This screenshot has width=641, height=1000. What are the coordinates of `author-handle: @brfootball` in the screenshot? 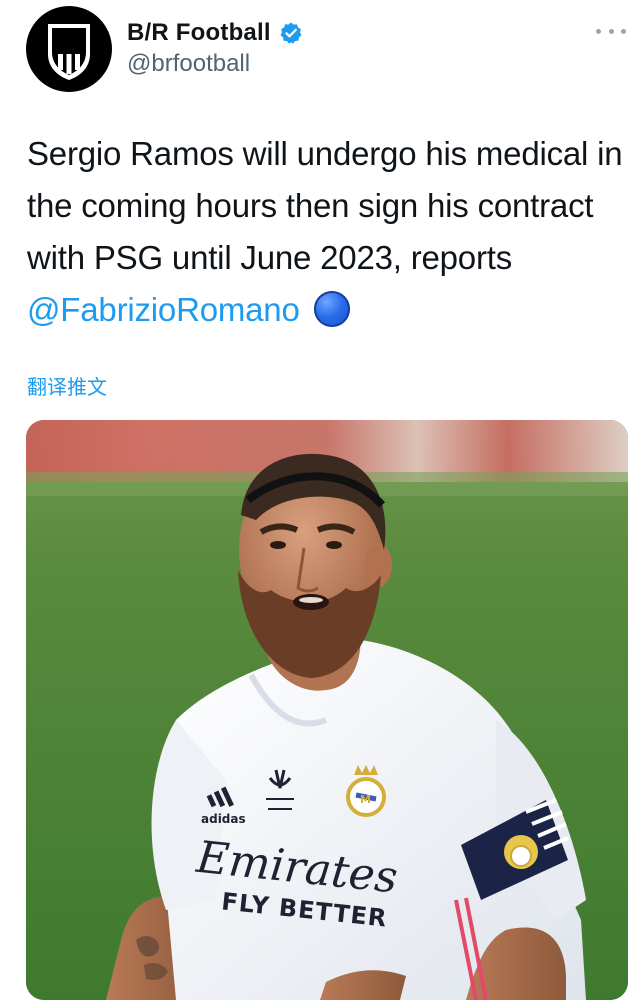 It's located at (188, 64).